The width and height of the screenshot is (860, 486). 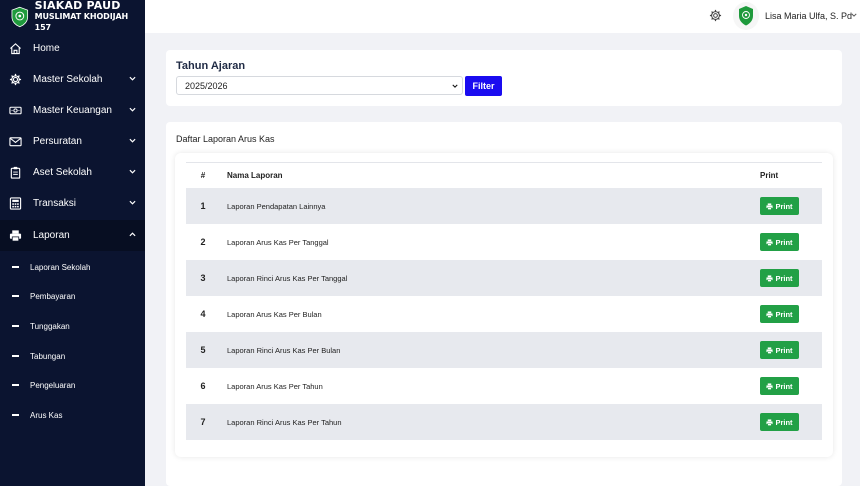 I want to click on sidebar-item-master-keuangan: Master Keuangan, so click(x=72, y=110).